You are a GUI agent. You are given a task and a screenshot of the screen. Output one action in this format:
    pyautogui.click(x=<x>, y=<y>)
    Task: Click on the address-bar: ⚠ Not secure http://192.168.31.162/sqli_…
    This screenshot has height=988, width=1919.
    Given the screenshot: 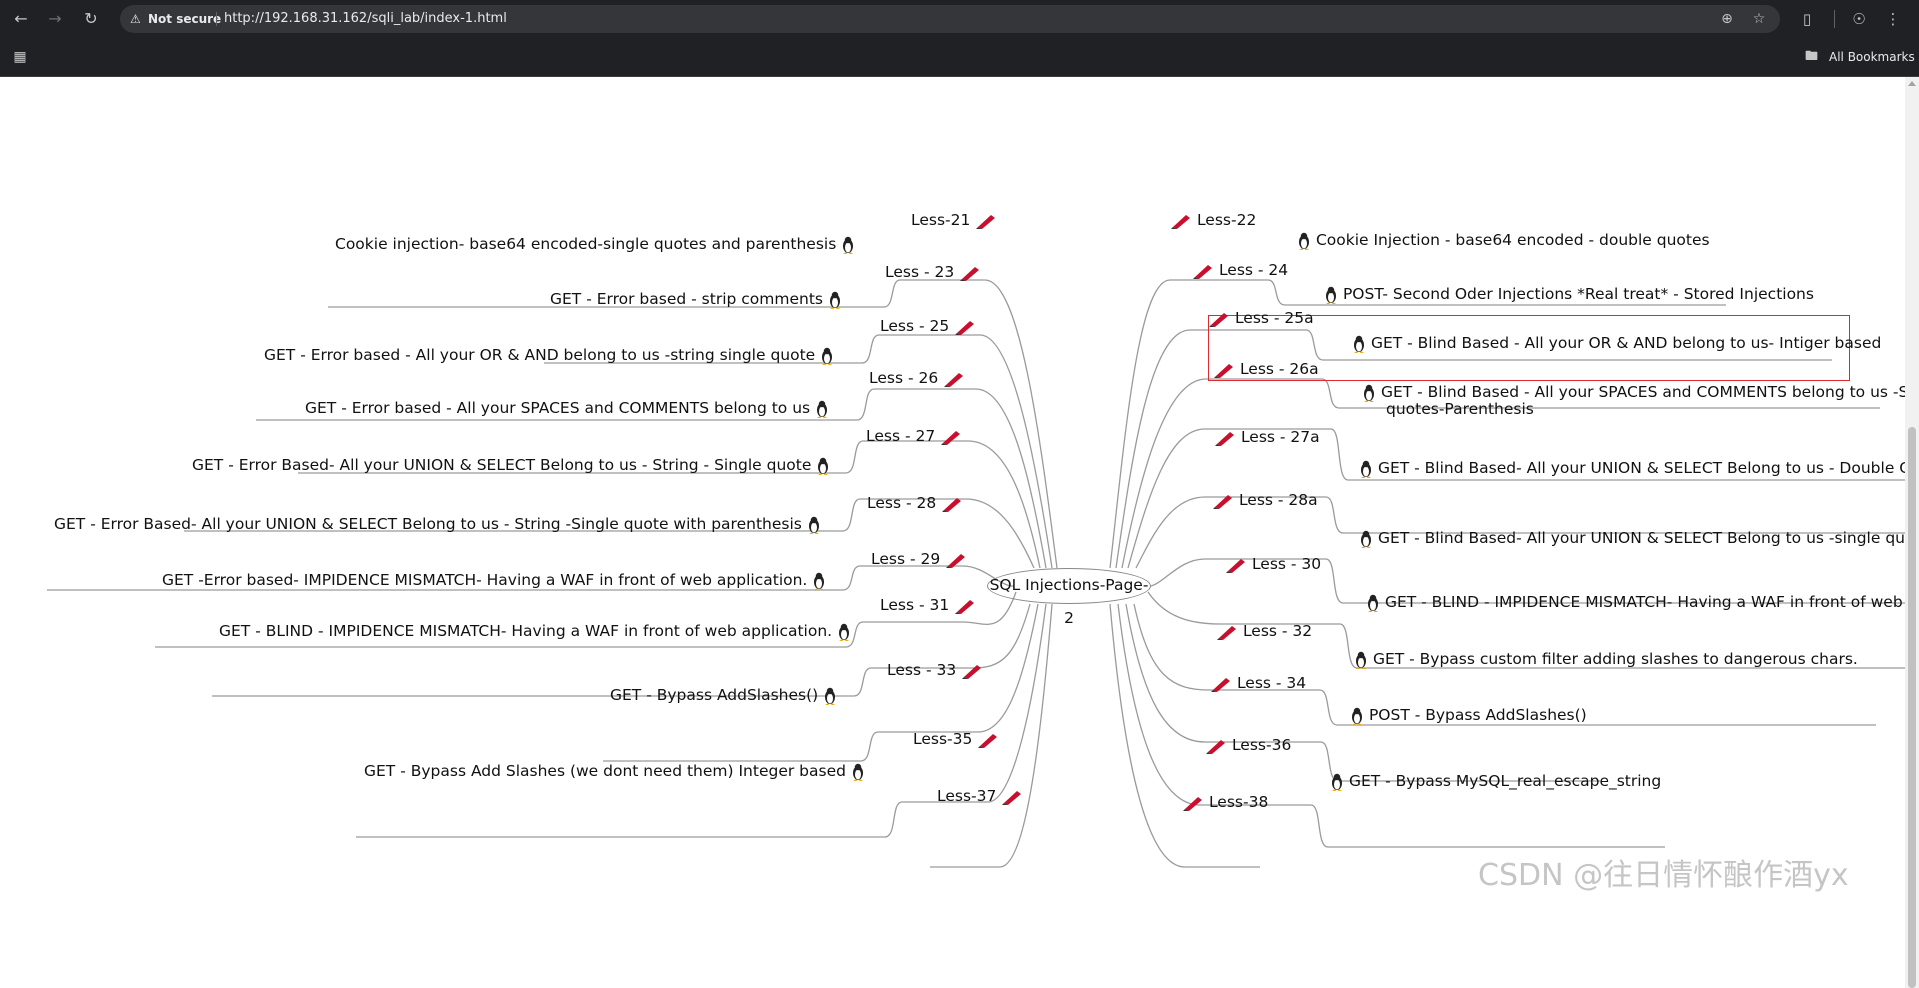 What is the action you would take?
    pyautogui.click(x=950, y=19)
    